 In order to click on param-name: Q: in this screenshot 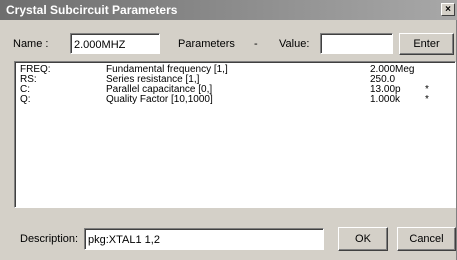, I will do `click(25, 99)`.